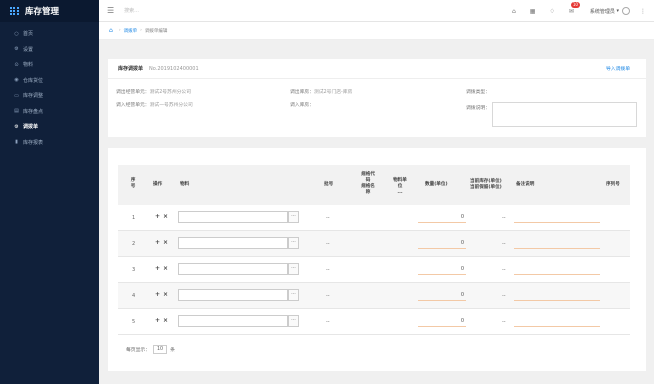 This screenshot has height=384, width=654. Describe the element at coordinates (302, 92) in the screenshot. I see `out-warehouse-label: 调出库房：` at that location.